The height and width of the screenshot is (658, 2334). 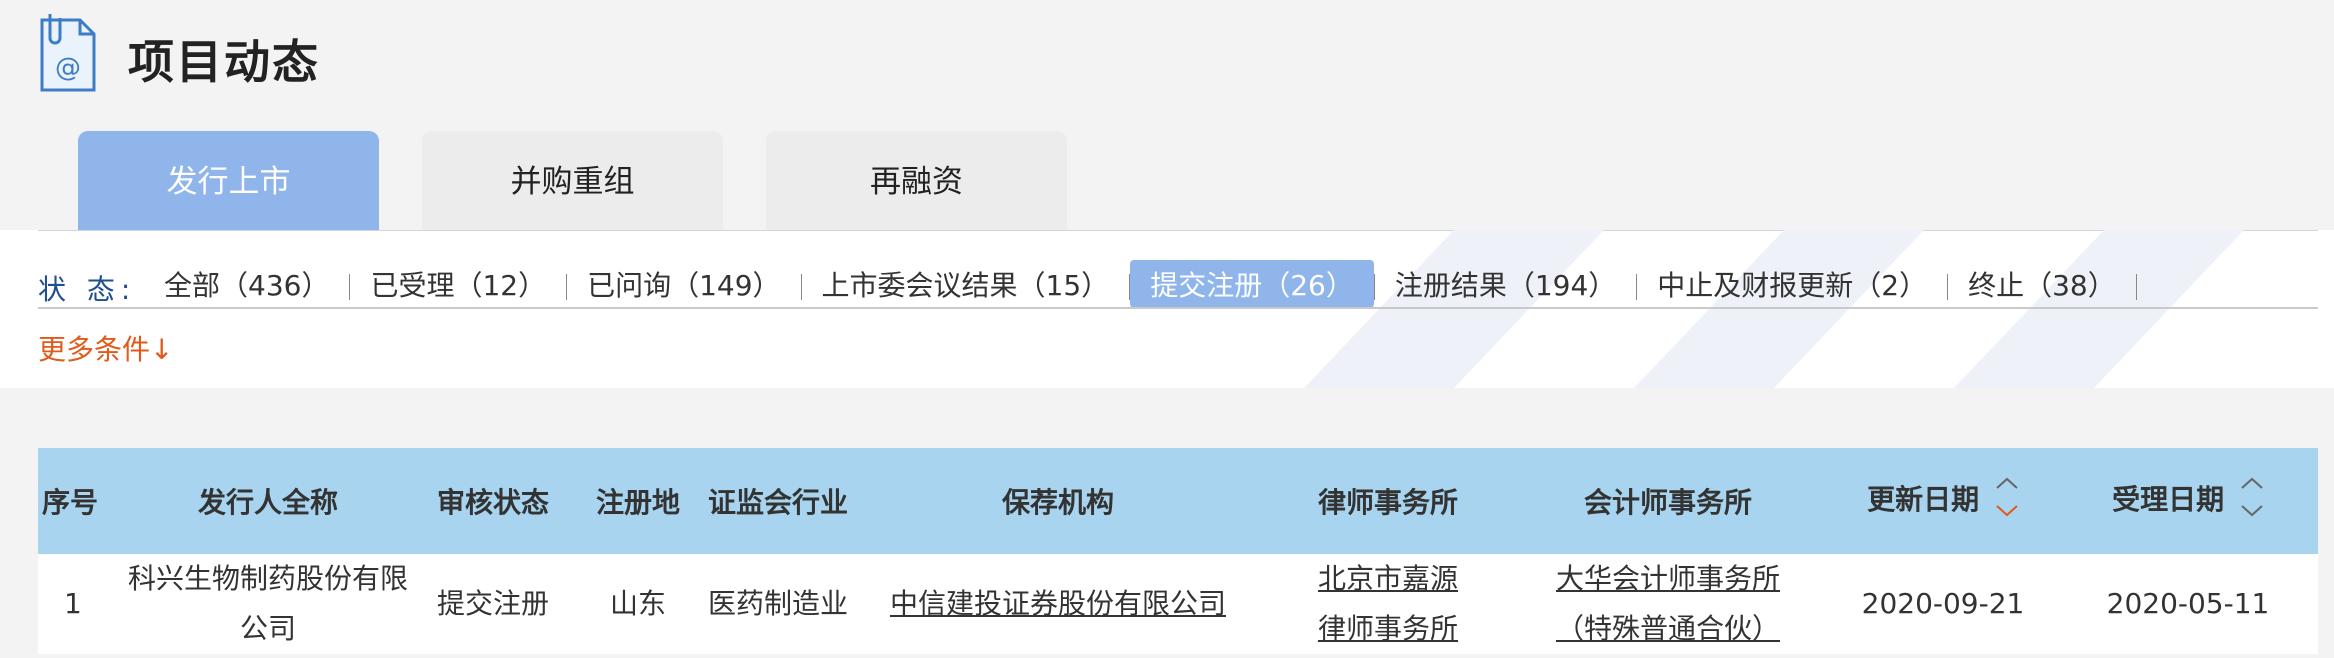 I want to click on more-conditions-link: 更多条件↓, so click(x=105, y=348).